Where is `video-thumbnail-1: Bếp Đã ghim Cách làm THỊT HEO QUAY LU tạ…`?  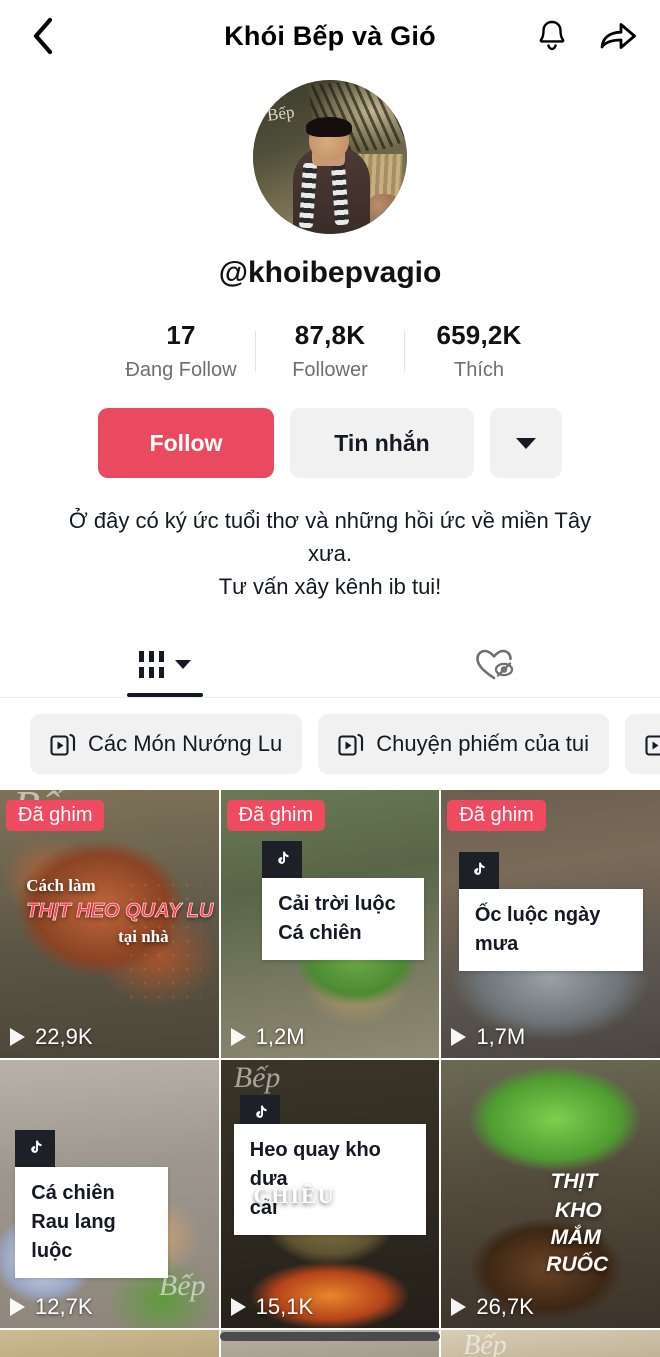 video-thumbnail-1: Bếp Đã ghim Cách làm THỊT HEO QUAY LU tạ… is located at coordinates (109, 924).